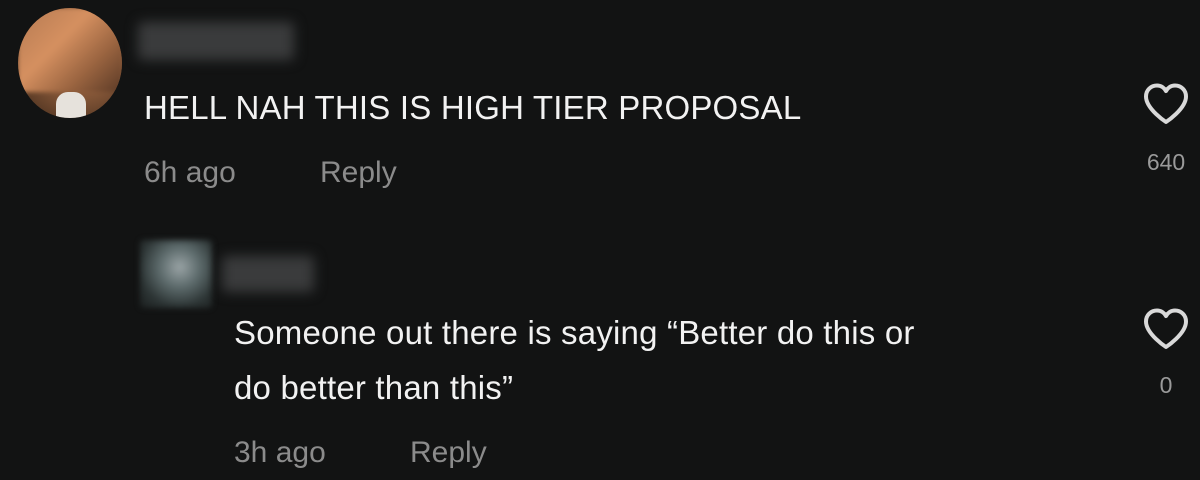 This screenshot has height=480, width=1200. I want to click on comment-timestamp: 6h ago, so click(190, 172).